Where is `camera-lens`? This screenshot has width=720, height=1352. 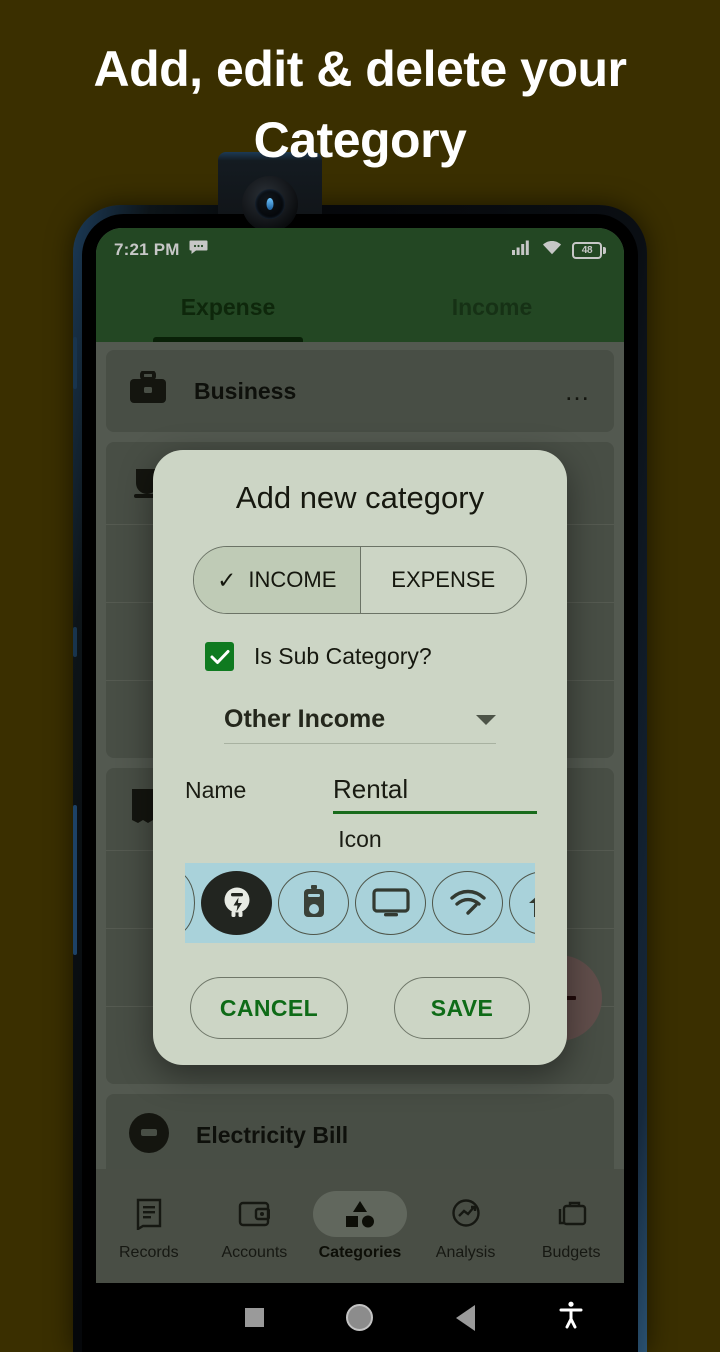 camera-lens is located at coordinates (270, 204).